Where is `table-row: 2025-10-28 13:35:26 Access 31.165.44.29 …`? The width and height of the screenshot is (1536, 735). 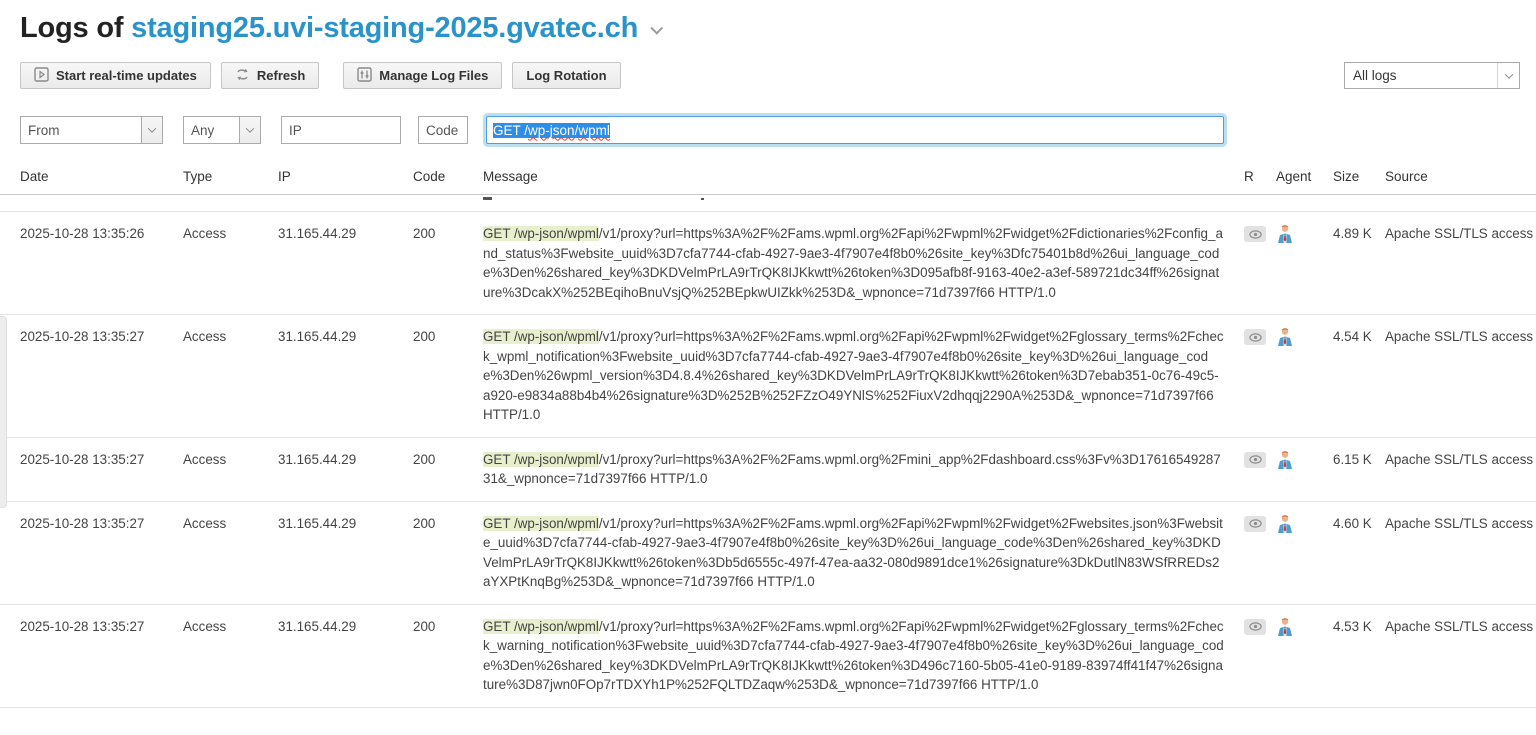 table-row: 2025-10-28 13:35:26 Access 31.165.44.29 … is located at coordinates (768, 263).